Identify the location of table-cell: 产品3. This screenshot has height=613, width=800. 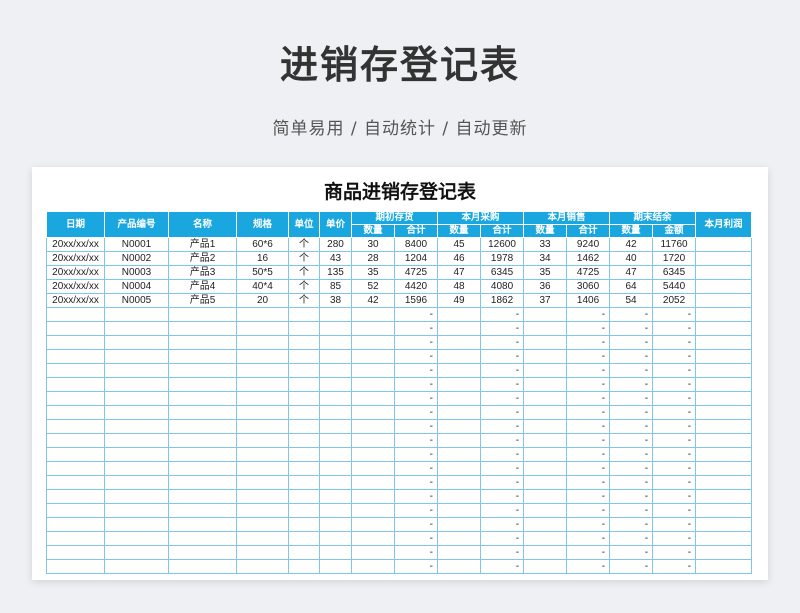
(202, 272).